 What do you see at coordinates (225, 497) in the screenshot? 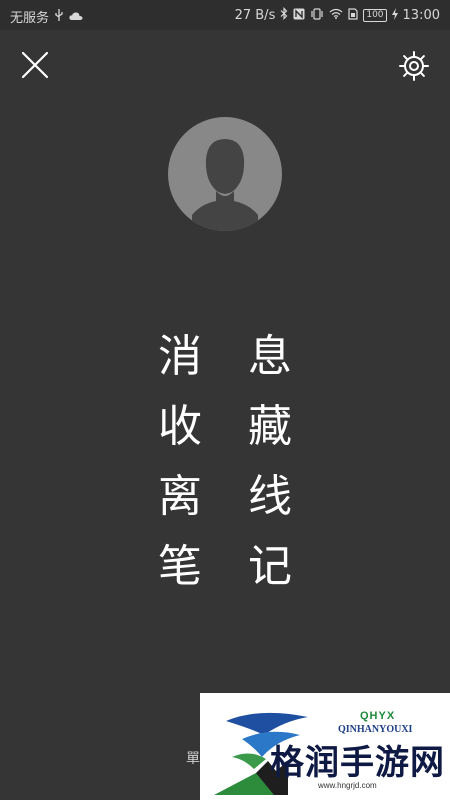
I see `menu-item-offline: 离 线` at bounding box center [225, 497].